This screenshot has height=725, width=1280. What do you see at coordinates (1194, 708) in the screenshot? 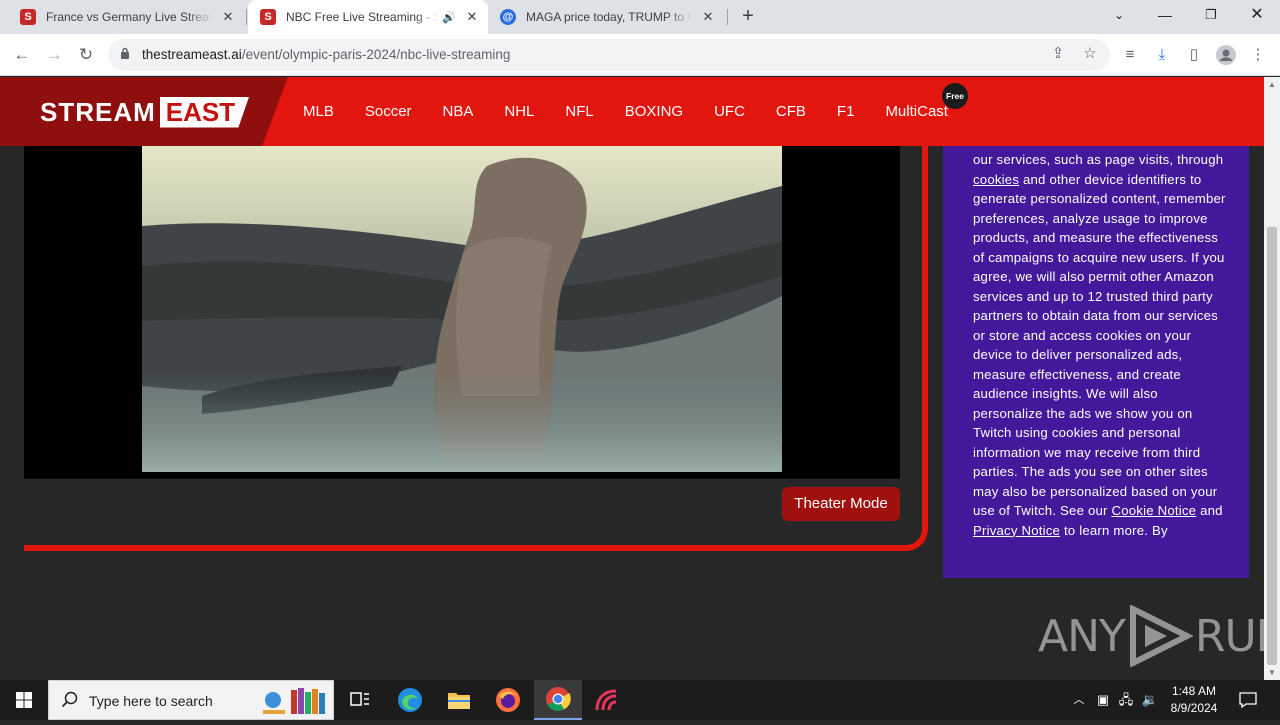
I see `clock-date: 8/9/2024` at bounding box center [1194, 708].